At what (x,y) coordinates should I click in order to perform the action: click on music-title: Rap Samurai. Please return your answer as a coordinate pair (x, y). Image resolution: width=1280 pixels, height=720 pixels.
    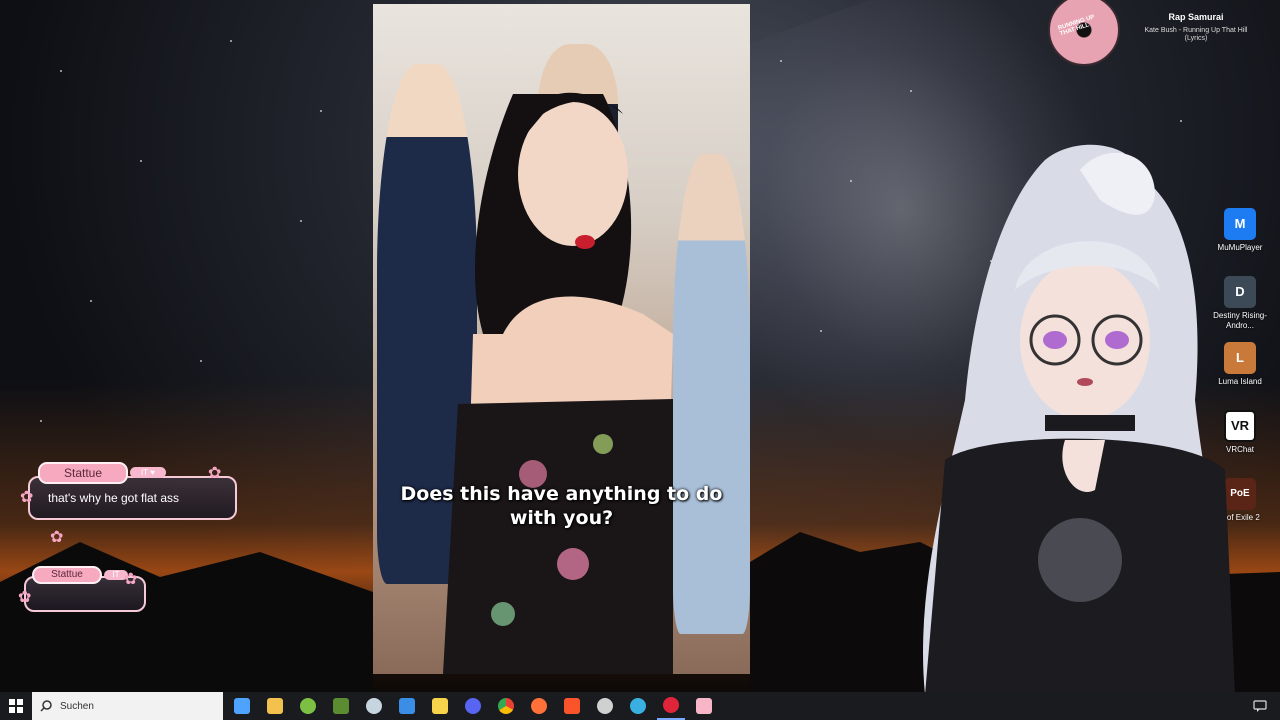
    Looking at the image, I should click on (1196, 17).